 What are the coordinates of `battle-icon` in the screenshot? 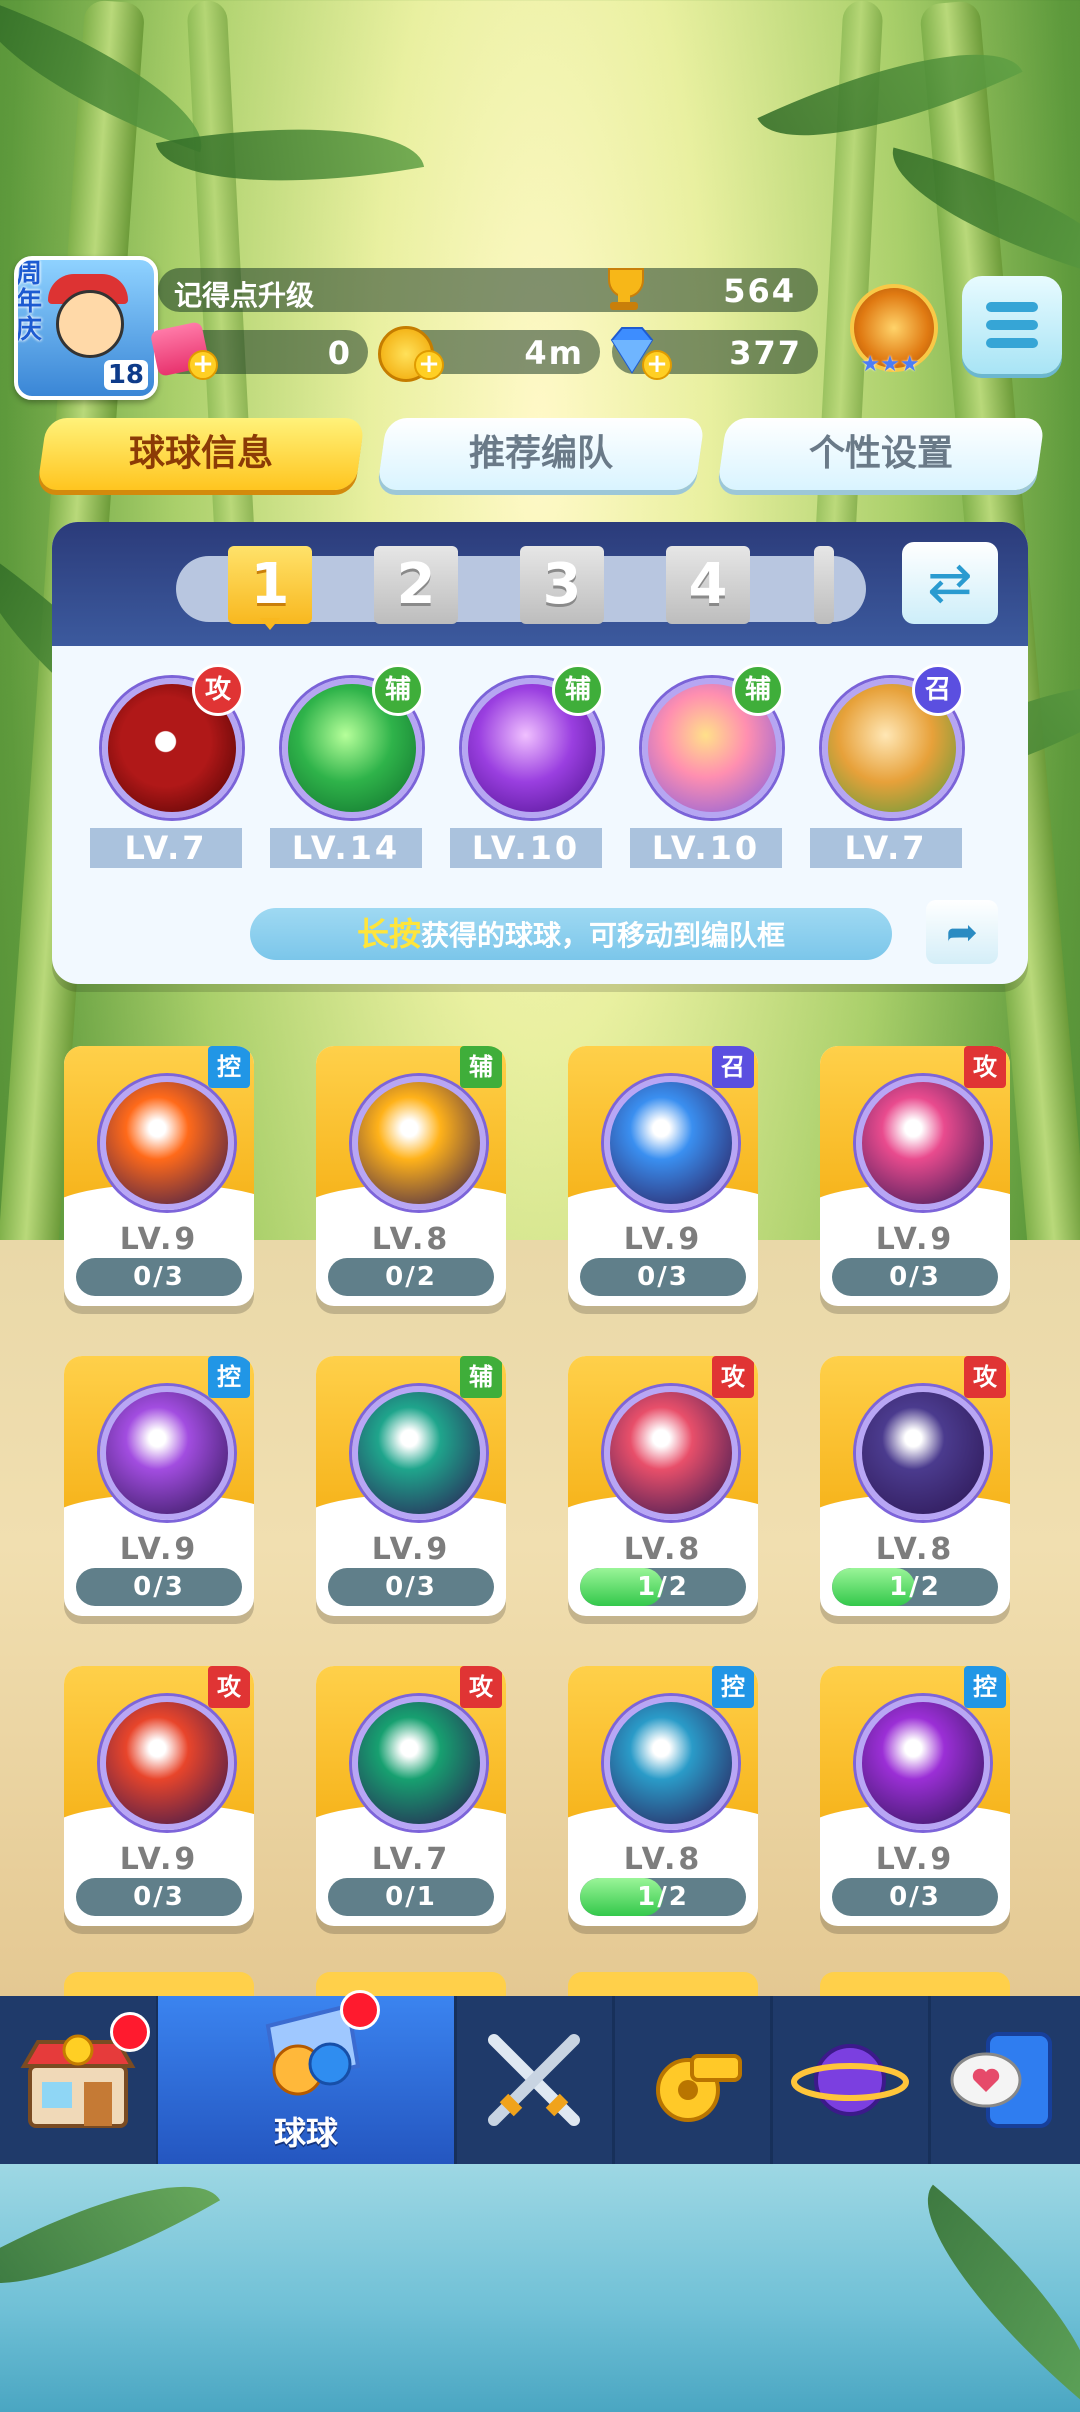 It's located at (534, 2080).